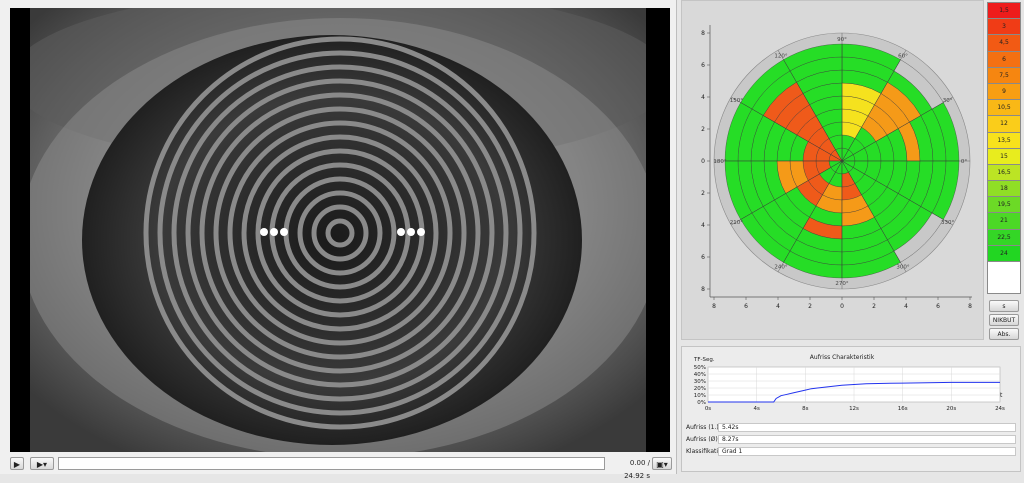 This screenshot has width=1024, height=483. I want to click on angle-label: 270°, so click(841, 284).